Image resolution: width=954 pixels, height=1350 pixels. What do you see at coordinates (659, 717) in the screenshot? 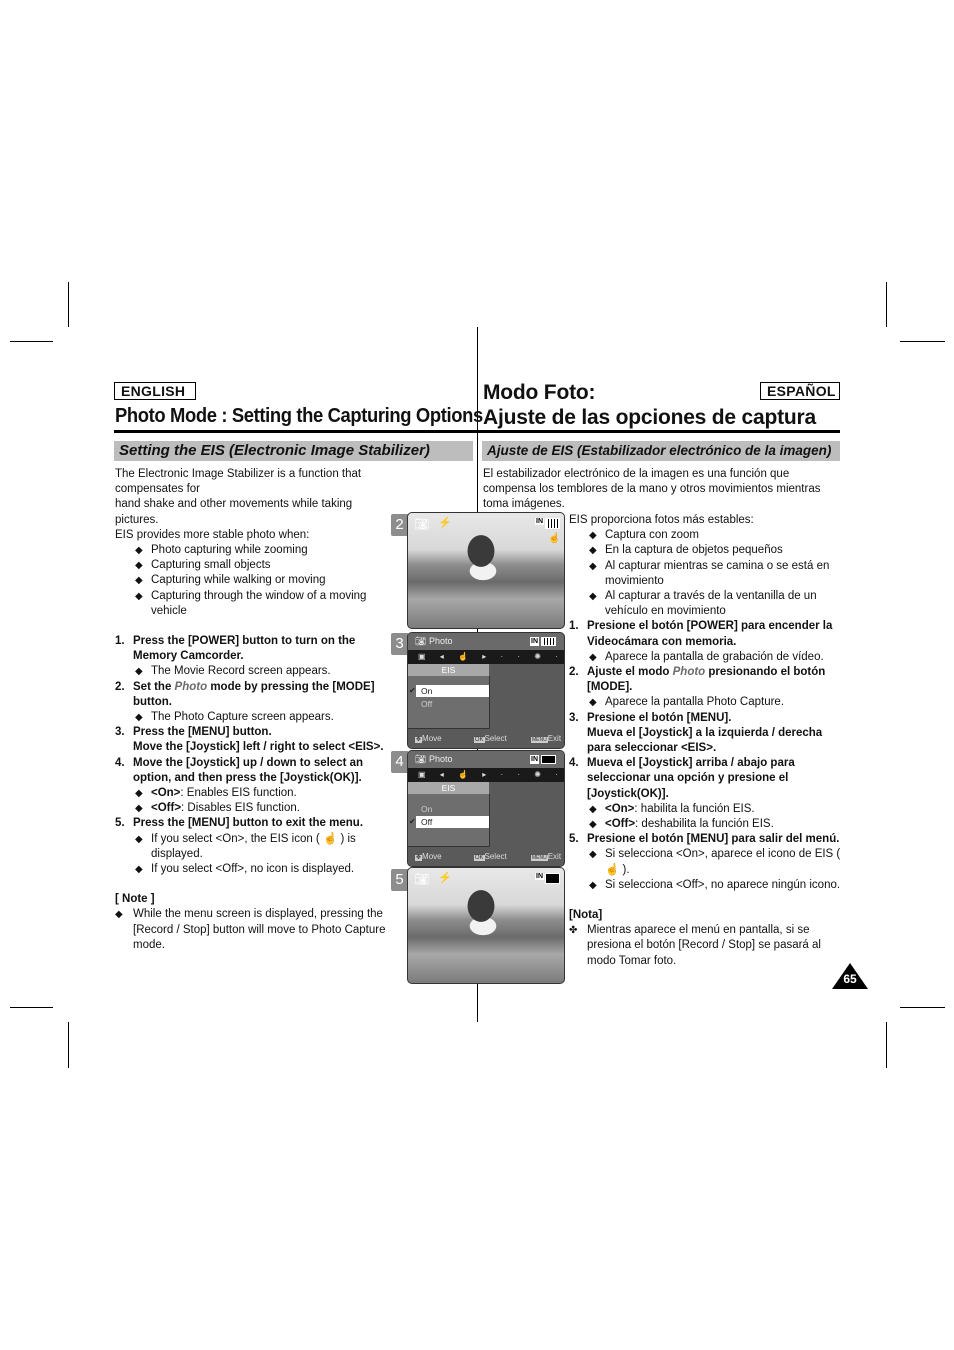
I see `step-text: Presione el botón [MENU].` at bounding box center [659, 717].